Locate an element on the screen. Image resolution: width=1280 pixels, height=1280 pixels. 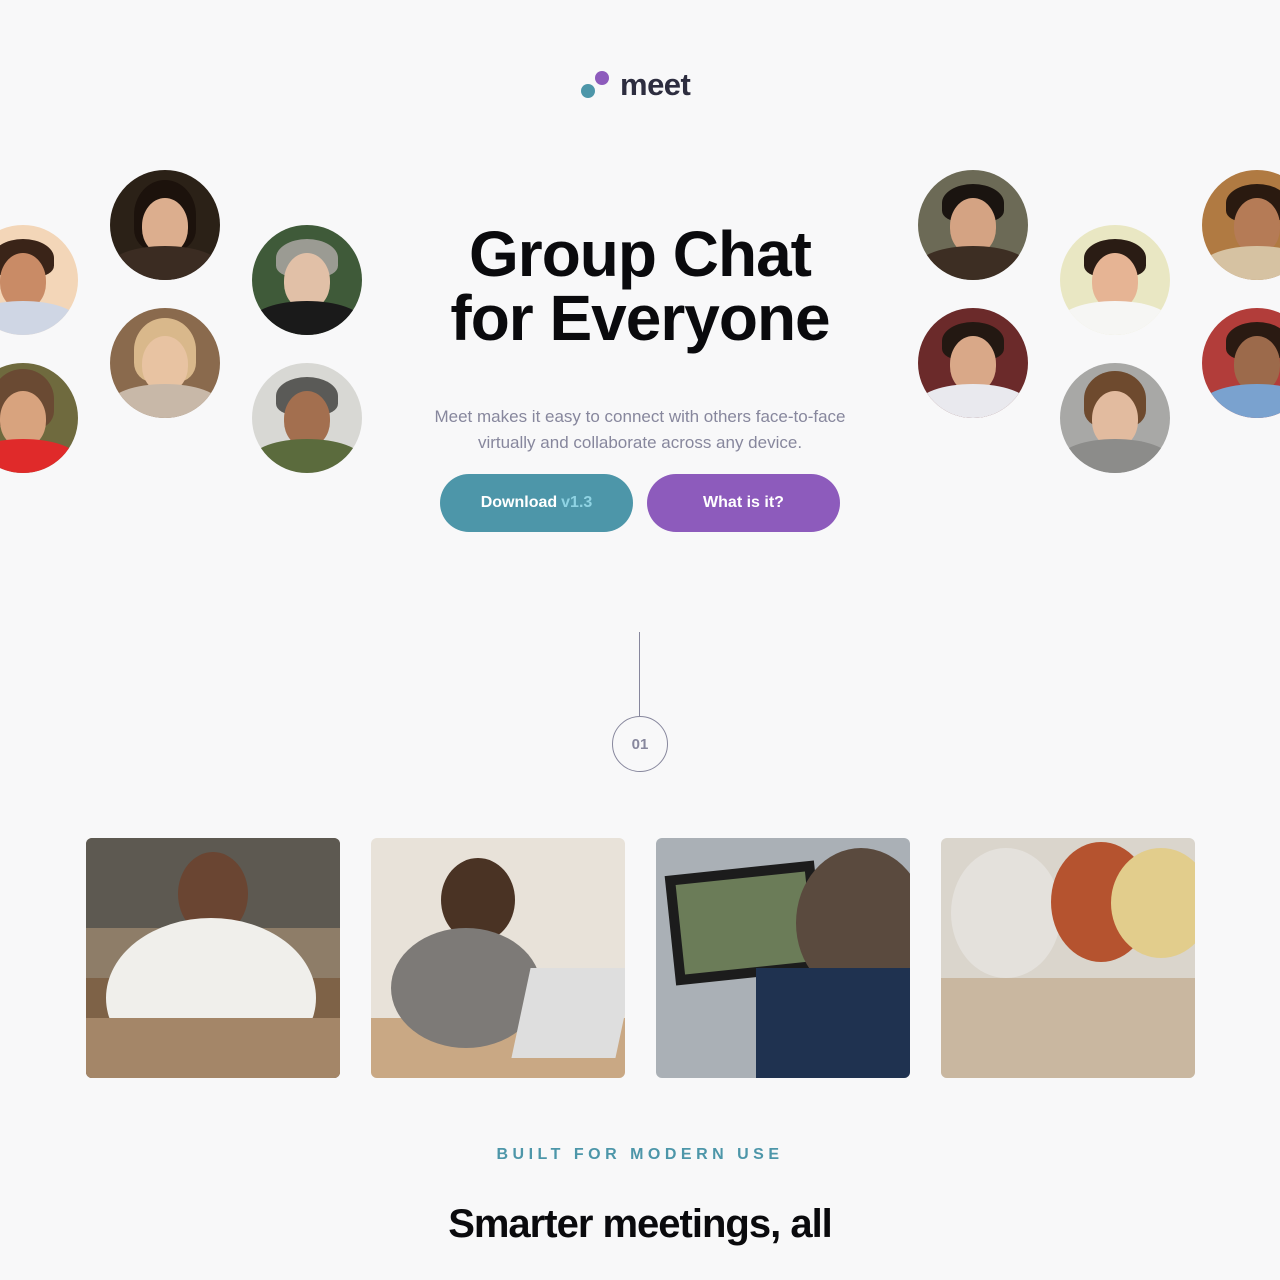
what-is-it-button: What is it? is located at coordinates (743, 503).